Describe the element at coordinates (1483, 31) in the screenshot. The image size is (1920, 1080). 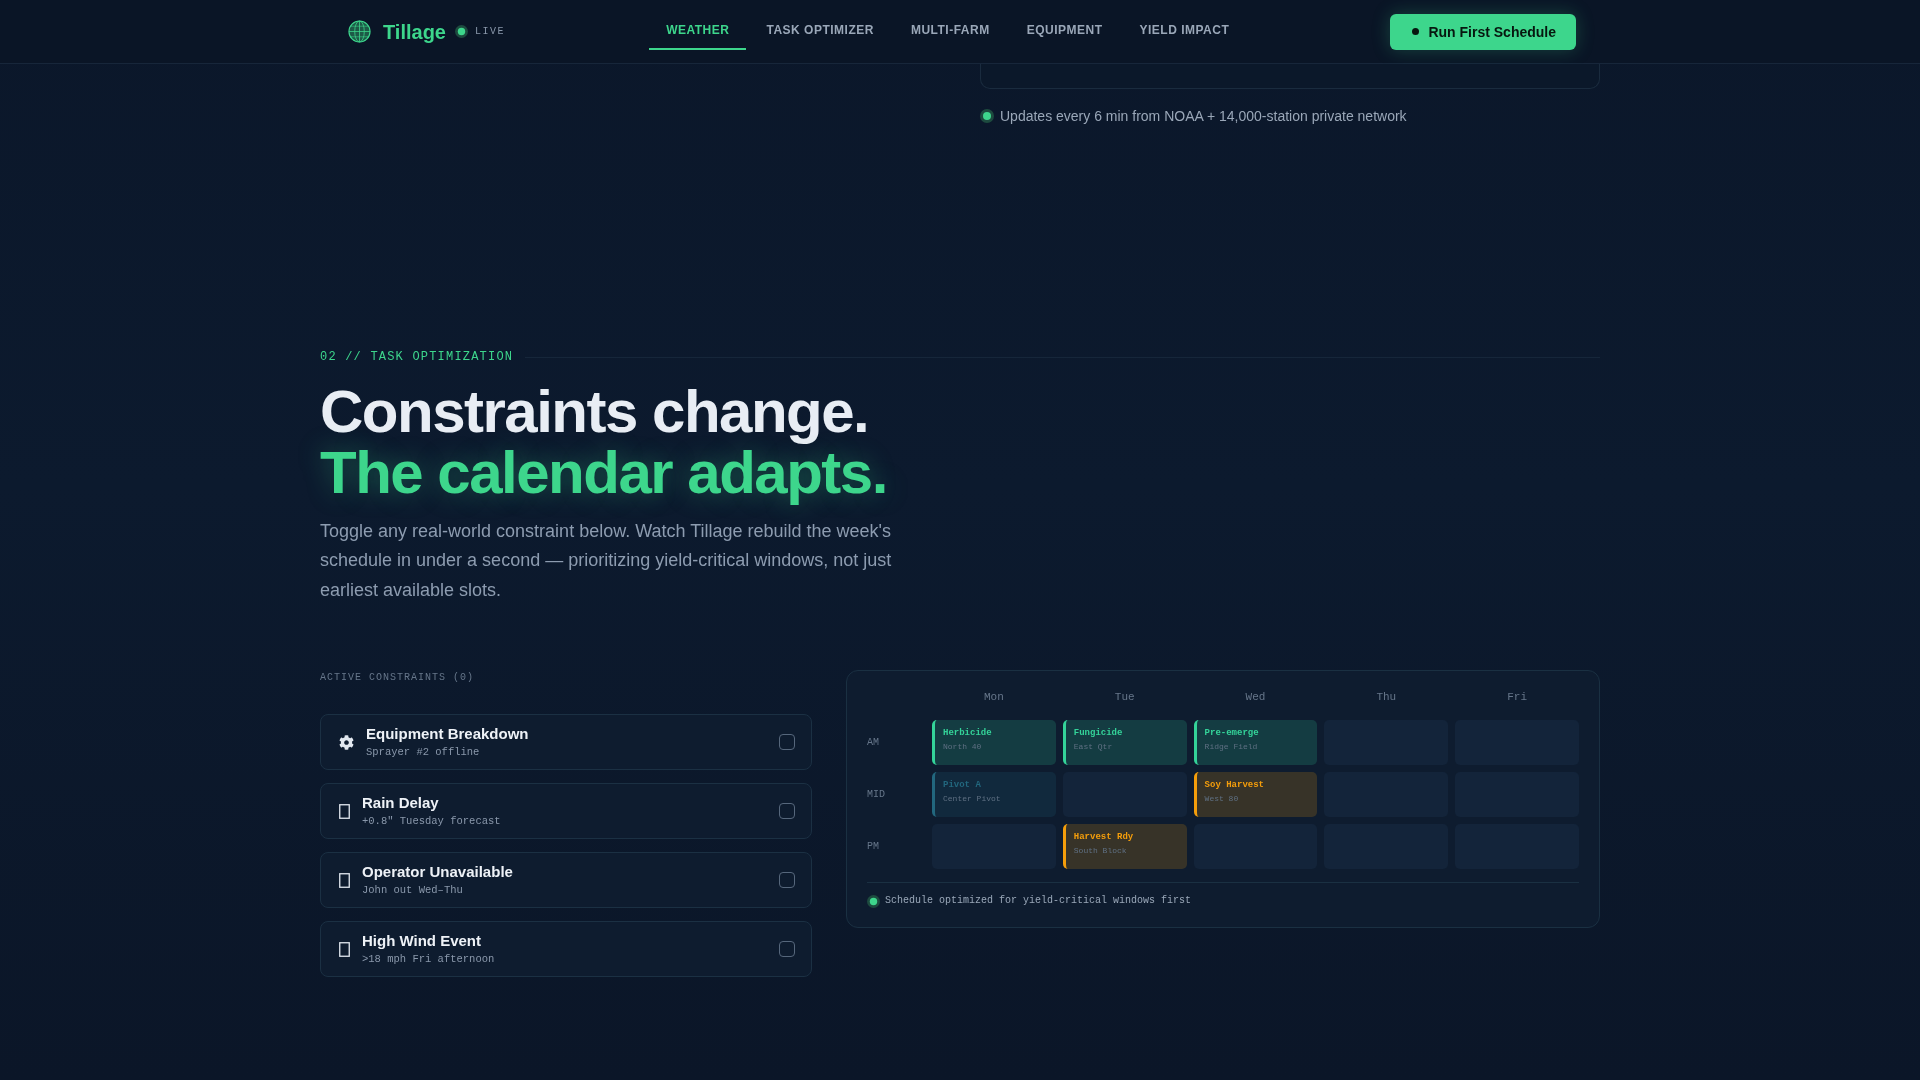
I see `run-schedule-button: Run First Schedule` at that location.